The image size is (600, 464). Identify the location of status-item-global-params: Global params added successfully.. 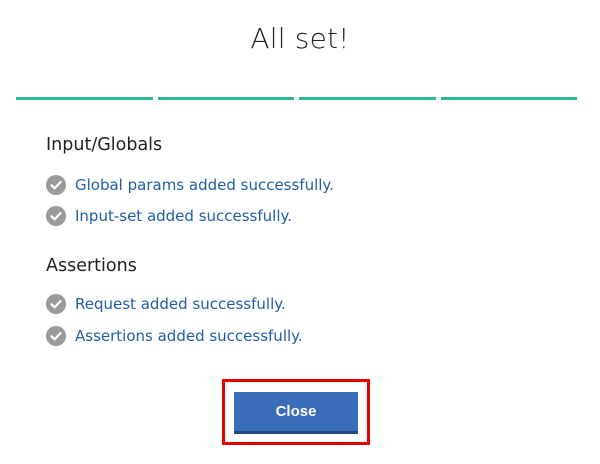
(190, 185).